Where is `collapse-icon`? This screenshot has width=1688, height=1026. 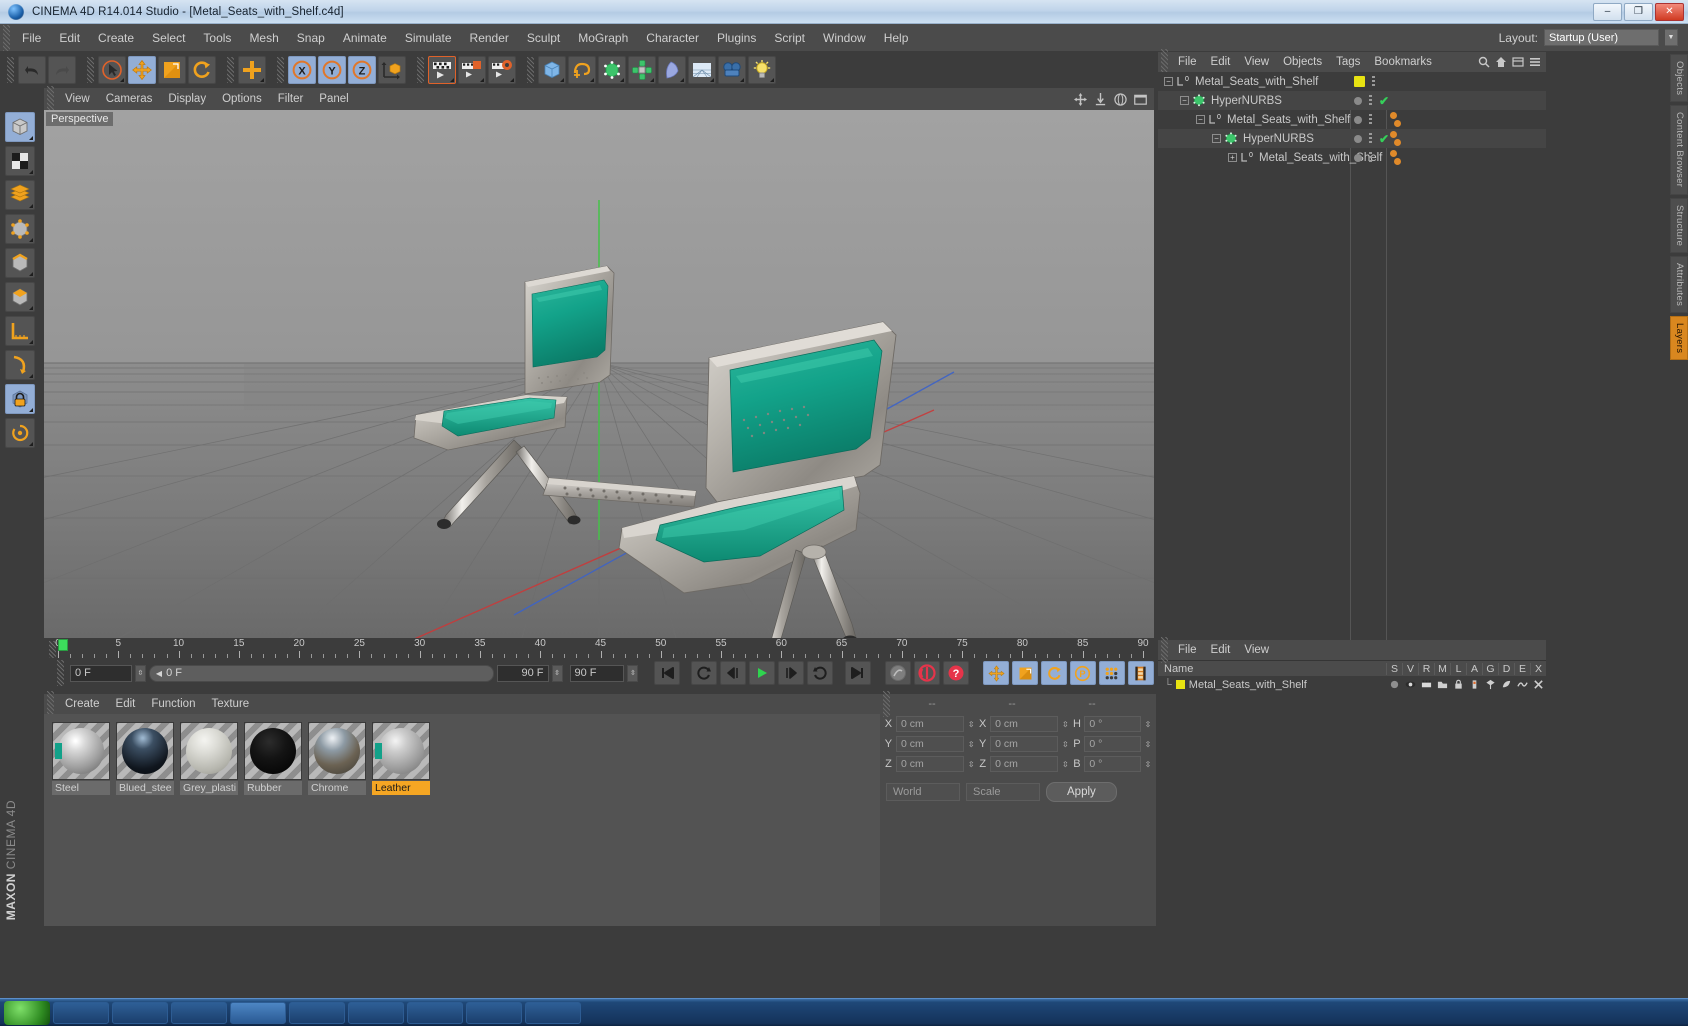 collapse-icon is located at coordinates (1518, 62).